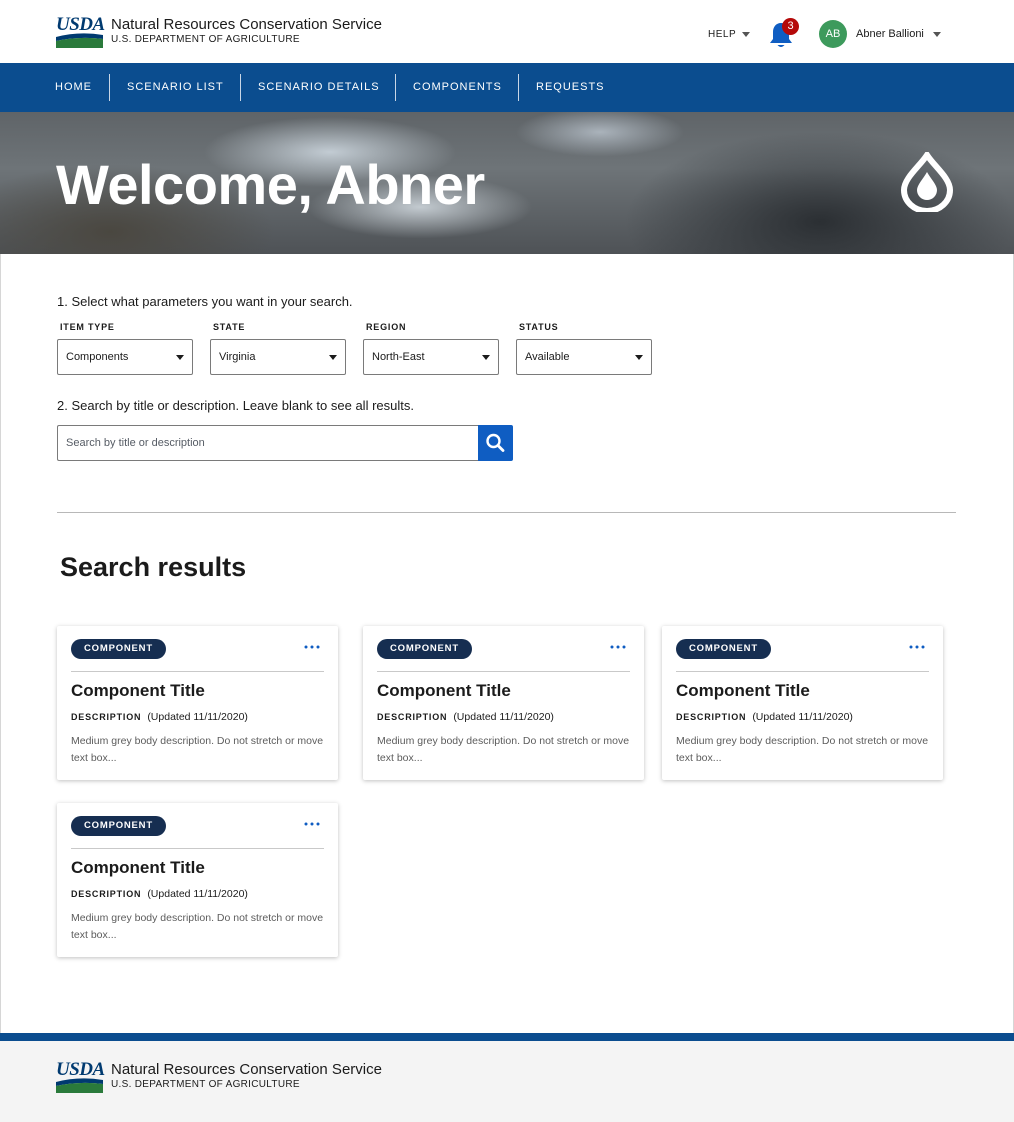  Describe the element at coordinates (268, 443) in the screenshot. I see `search-input` at that location.